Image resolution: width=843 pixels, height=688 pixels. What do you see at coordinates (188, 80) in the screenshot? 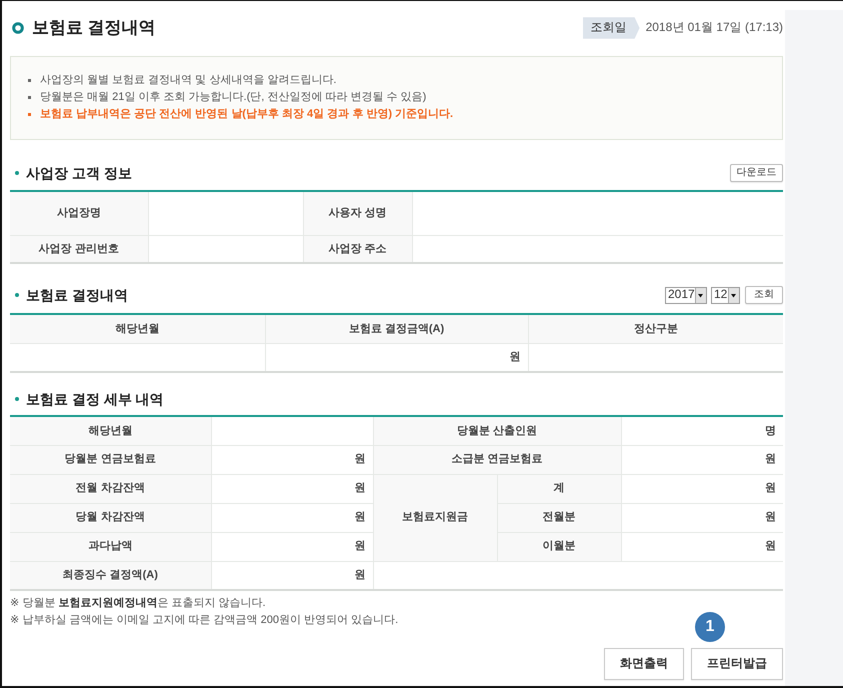
I see `notice-text: 사업장의 월별 보험료 결정내역 및 상세내역을 알려드립니다.` at bounding box center [188, 80].